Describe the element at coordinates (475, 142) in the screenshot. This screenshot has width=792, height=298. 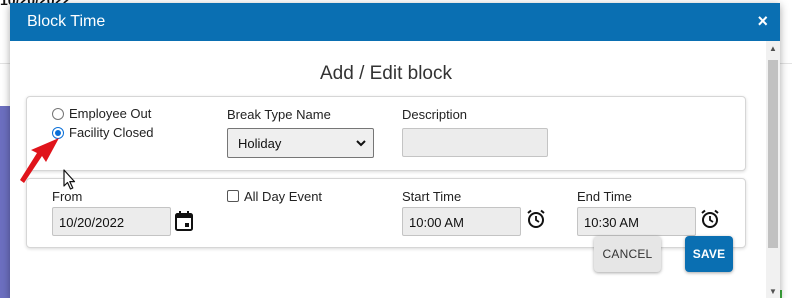
I see `description-input` at that location.